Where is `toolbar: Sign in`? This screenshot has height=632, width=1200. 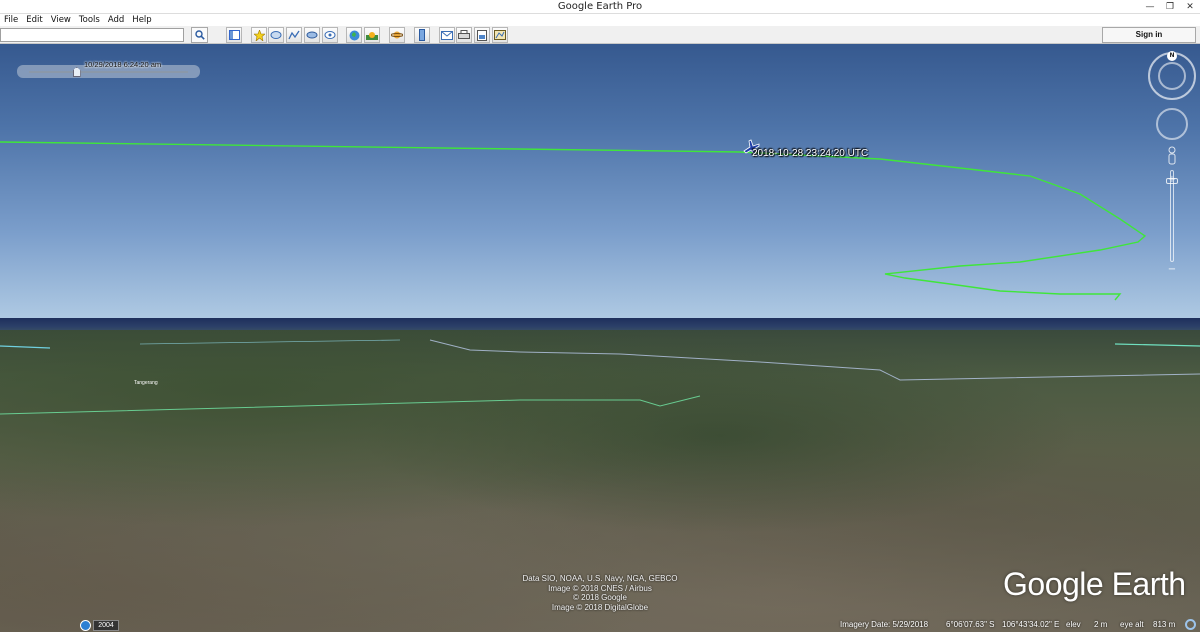
toolbar: Sign in is located at coordinates (600, 35).